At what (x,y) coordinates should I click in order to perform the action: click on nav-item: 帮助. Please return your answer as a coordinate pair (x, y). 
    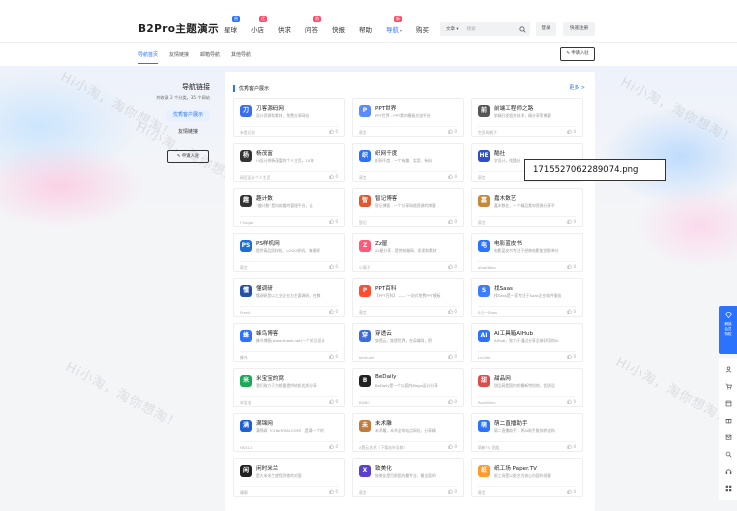
    Looking at the image, I should click on (365, 24).